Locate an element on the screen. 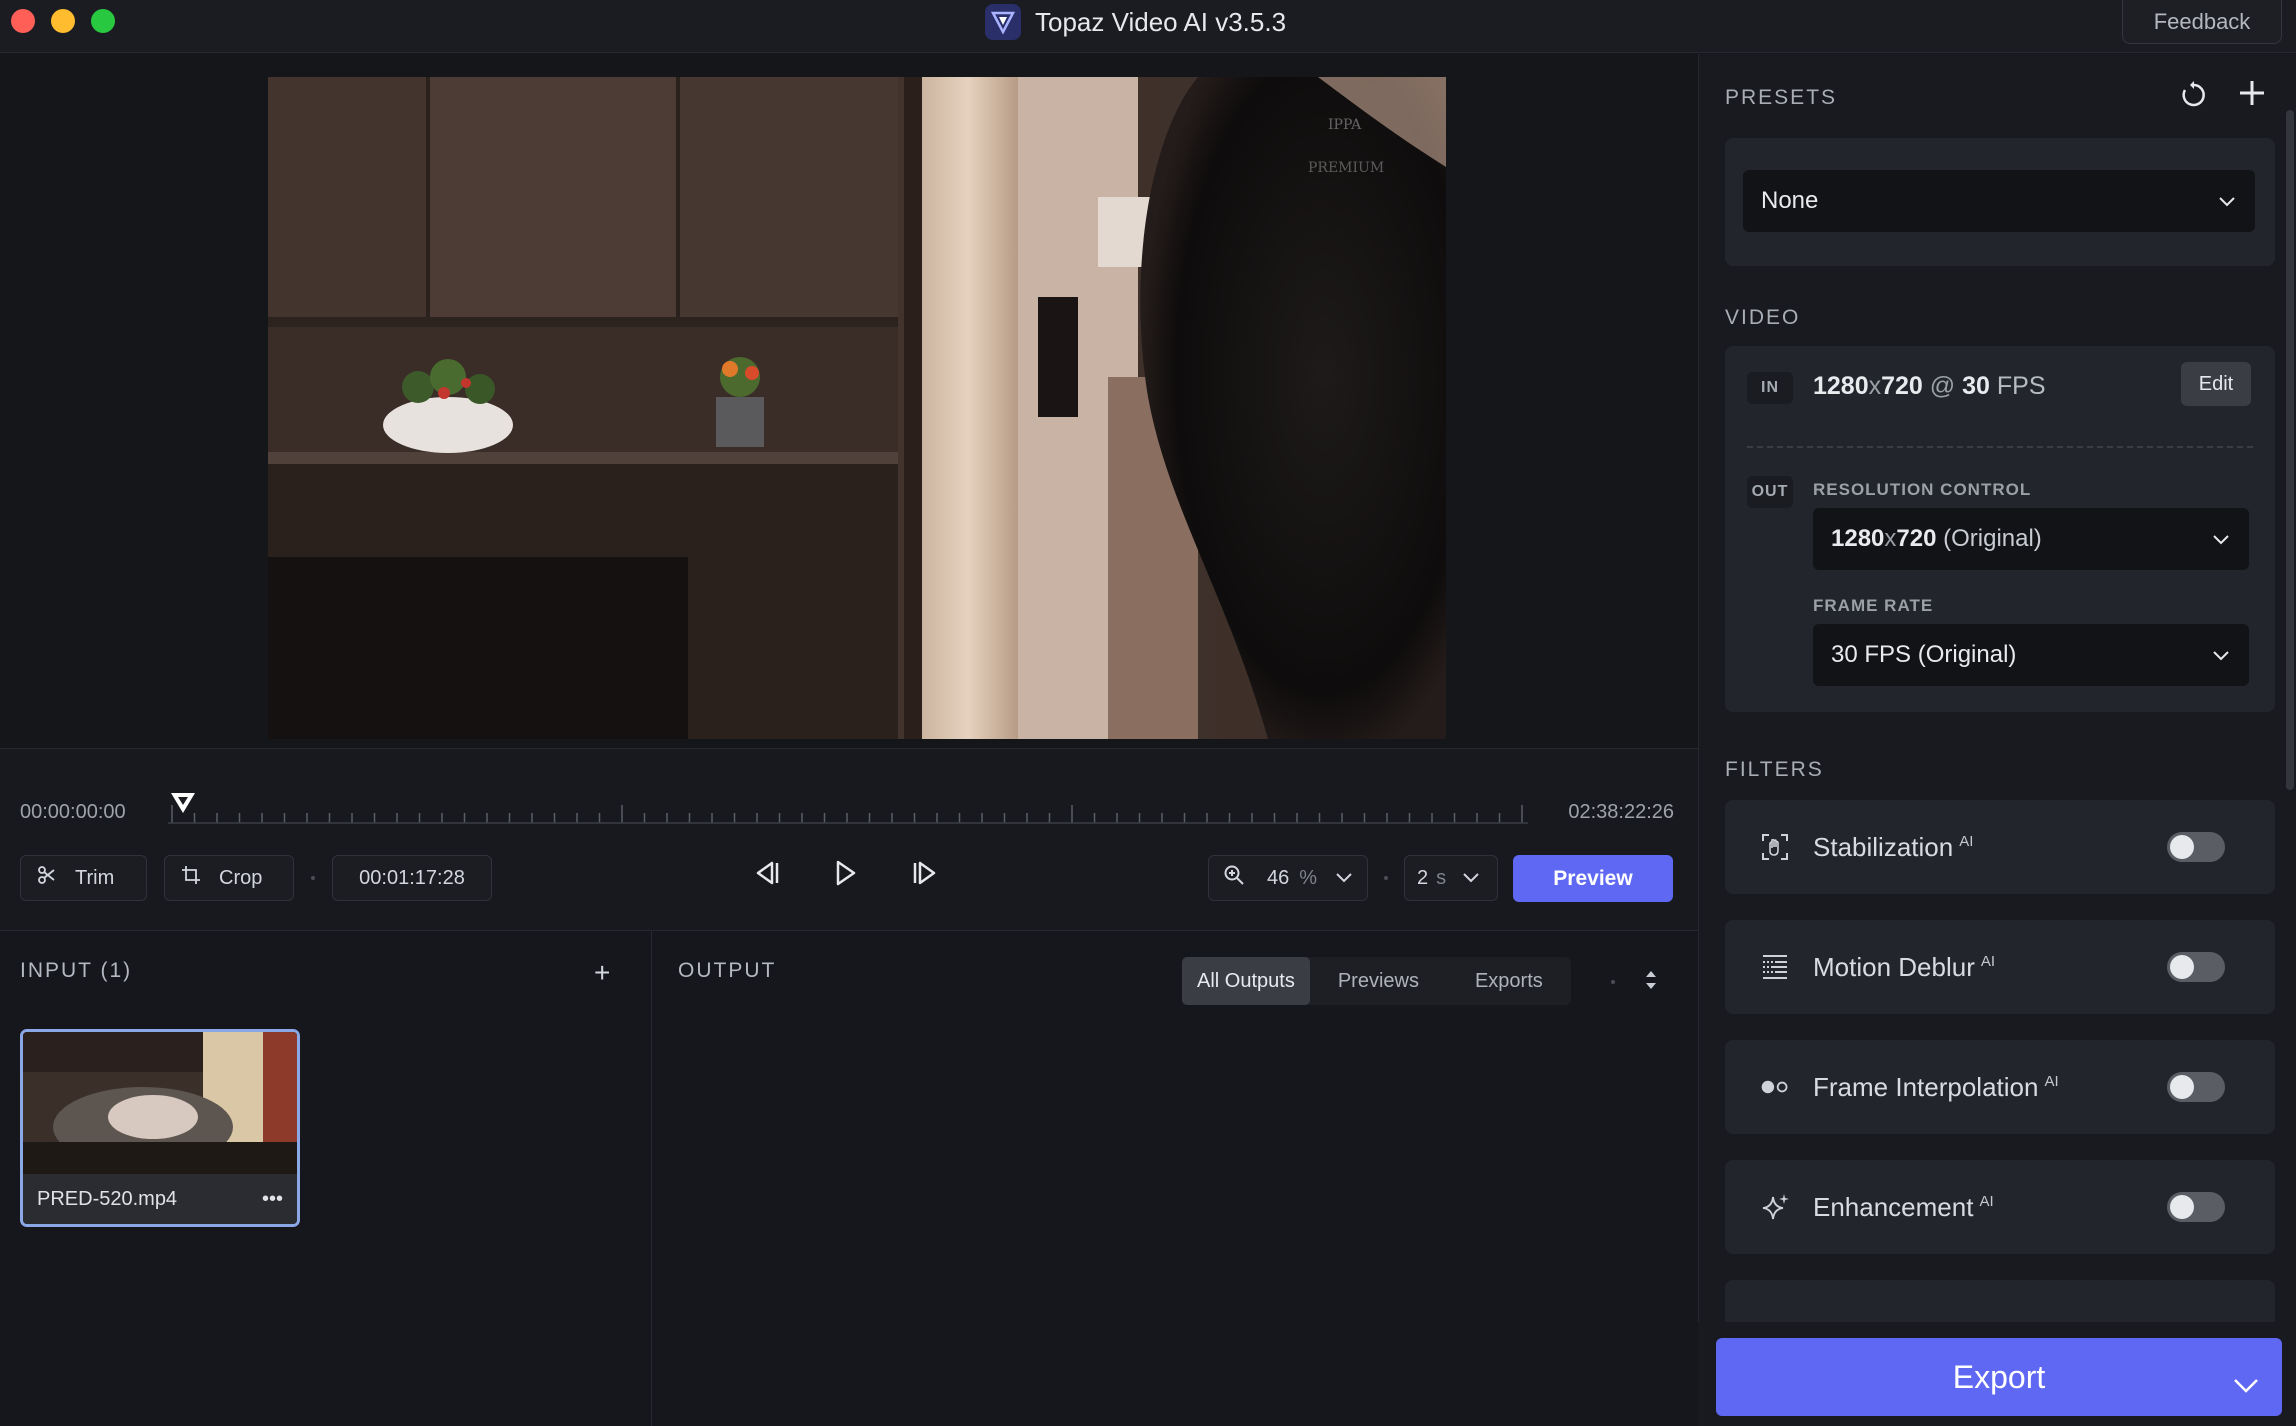  trim-button: Trim is located at coordinates (83, 878).